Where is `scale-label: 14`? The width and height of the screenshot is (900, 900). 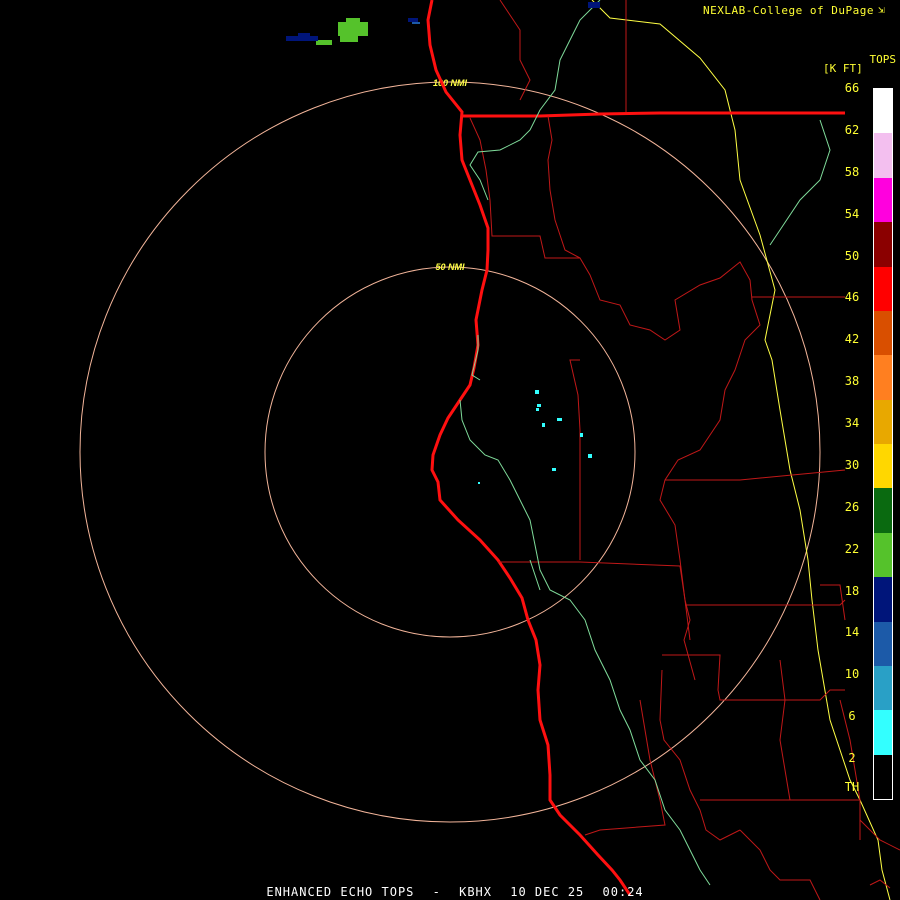 scale-label: 14 is located at coordinates (852, 632).